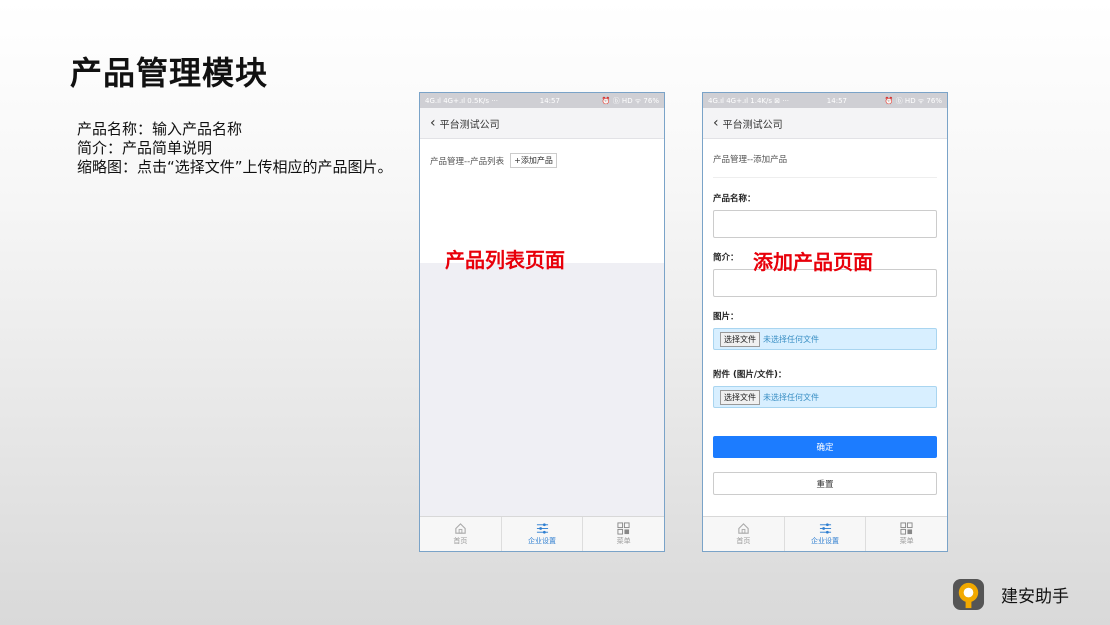  I want to click on product-list-page-caption: 产品列表页面, so click(505, 260).